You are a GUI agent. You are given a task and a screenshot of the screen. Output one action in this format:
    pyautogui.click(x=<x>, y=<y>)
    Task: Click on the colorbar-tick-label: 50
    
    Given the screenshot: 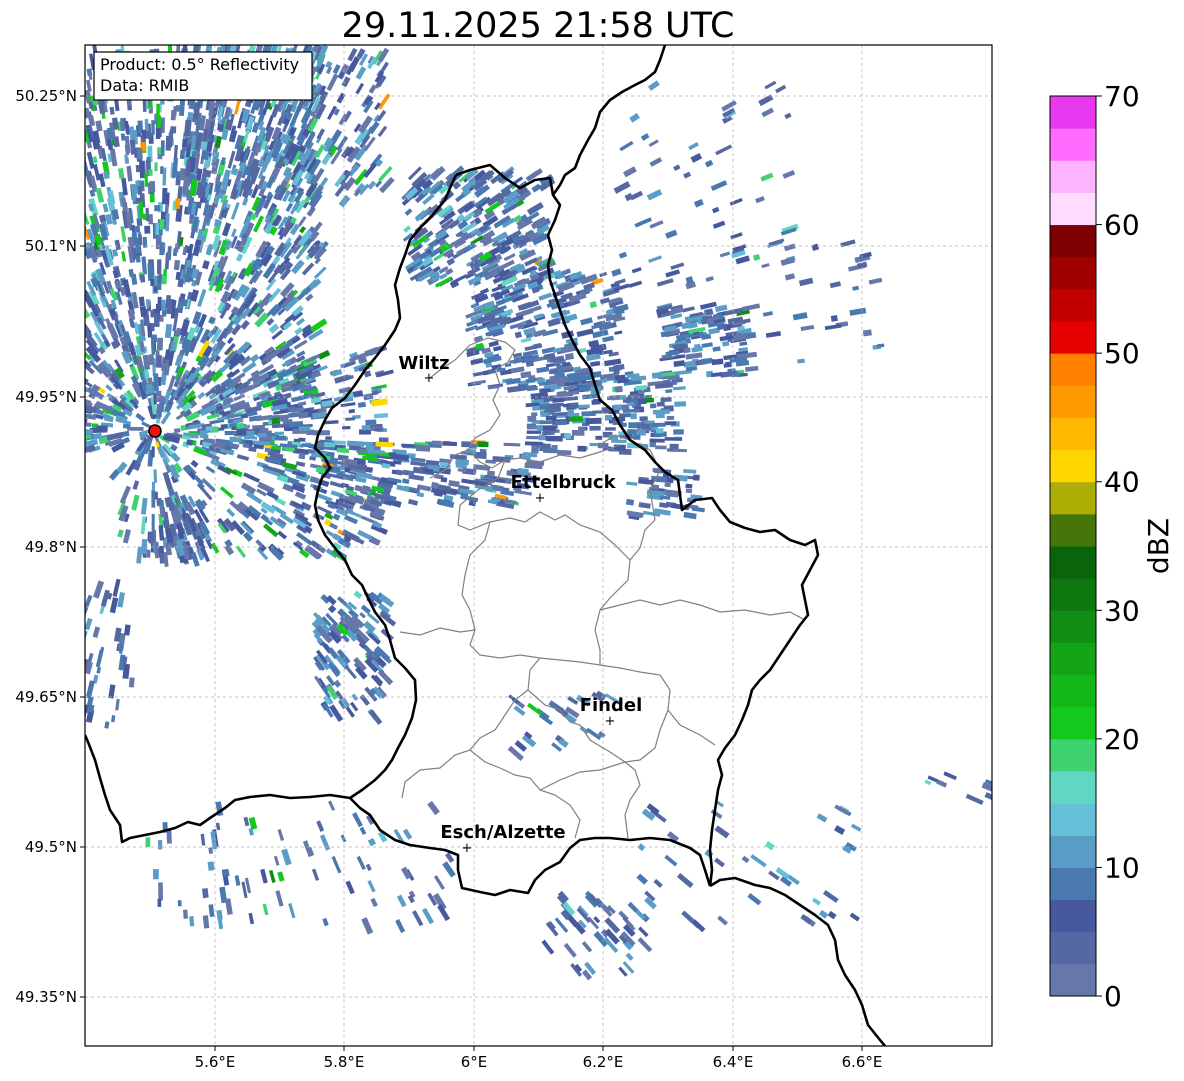 What is the action you would take?
    pyautogui.click(x=1122, y=353)
    